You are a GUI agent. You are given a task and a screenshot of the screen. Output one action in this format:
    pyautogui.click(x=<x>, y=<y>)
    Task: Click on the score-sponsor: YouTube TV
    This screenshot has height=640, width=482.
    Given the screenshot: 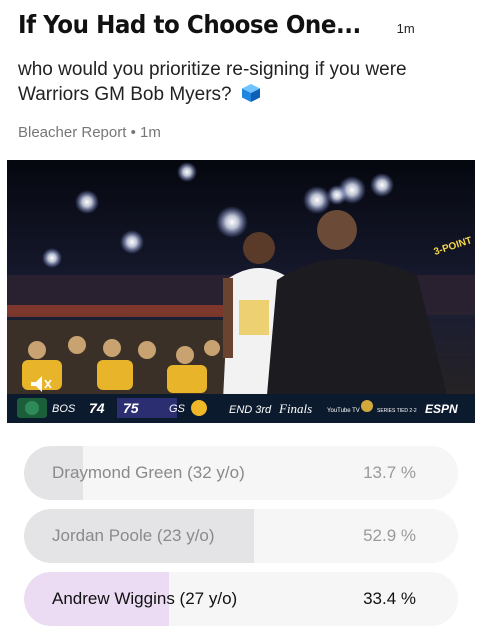 What is the action you would take?
    pyautogui.click(x=343, y=411)
    